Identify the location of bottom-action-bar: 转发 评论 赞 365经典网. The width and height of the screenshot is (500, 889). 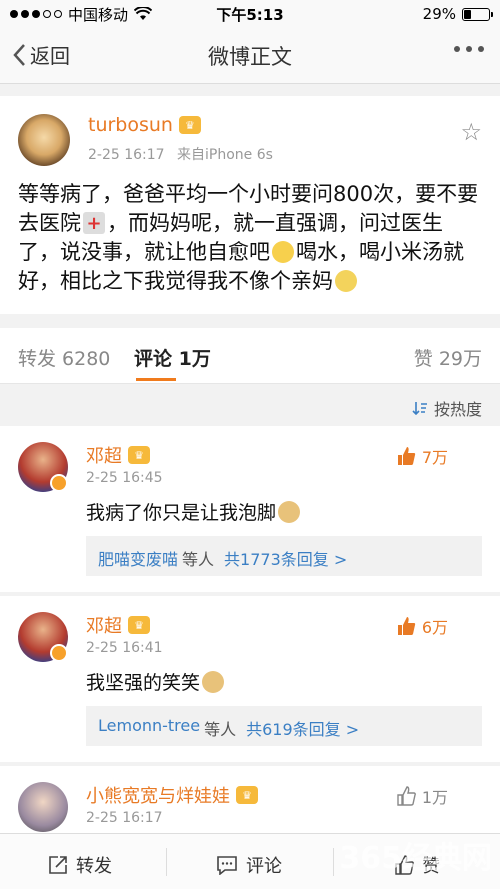
(250, 861).